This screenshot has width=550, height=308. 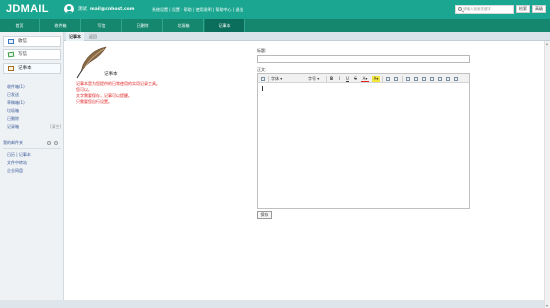 What do you see at coordinates (263, 78) in the screenshot?
I see `source-icon` at bounding box center [263, 78].